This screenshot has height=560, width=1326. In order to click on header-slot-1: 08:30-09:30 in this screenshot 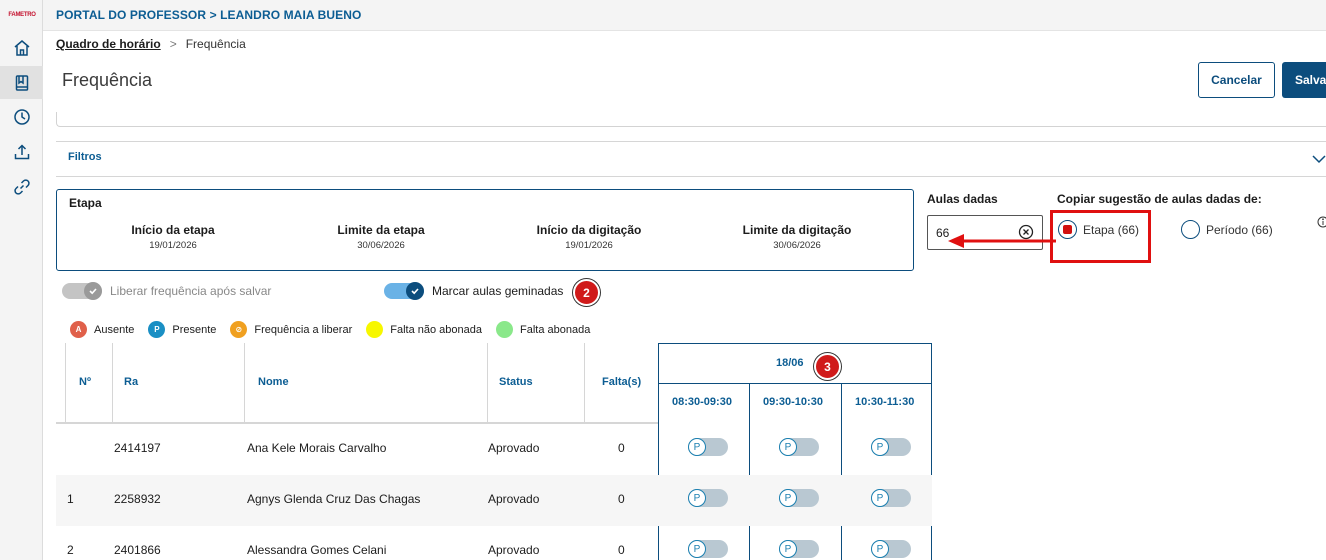, I will do `click(702, 402)`.